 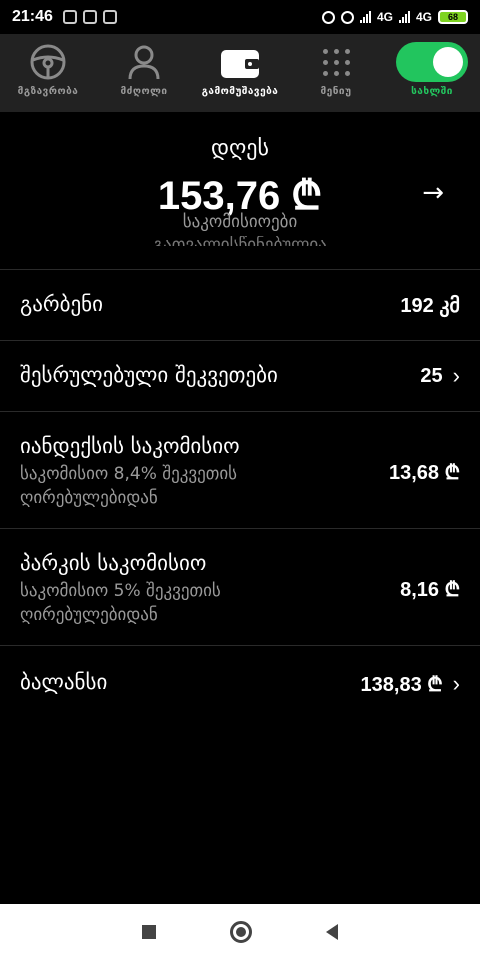 I want to click on status-right: 4G 4G 68, so click(x=394, y=17).